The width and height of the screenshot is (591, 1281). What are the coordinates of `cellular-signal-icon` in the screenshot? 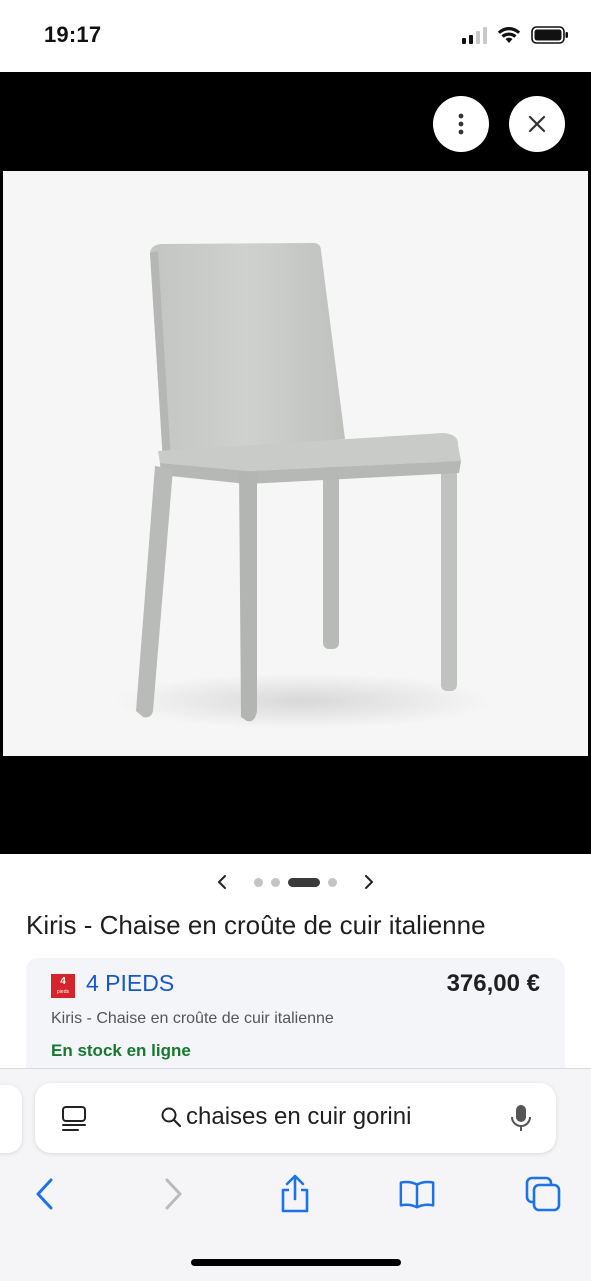 It's located at (474, 35).